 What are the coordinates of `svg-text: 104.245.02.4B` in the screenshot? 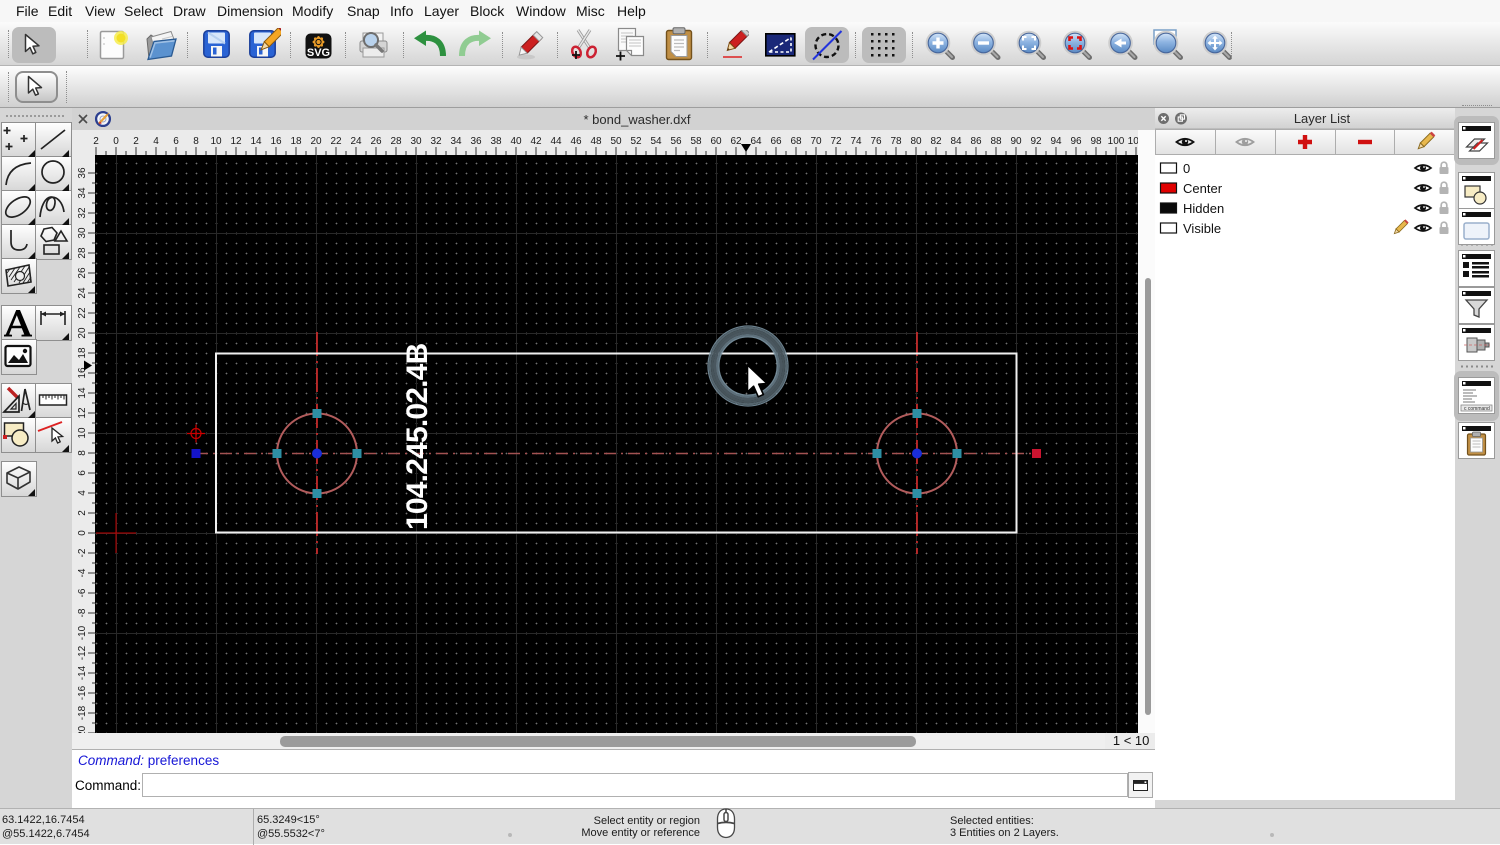 It's located at (417, 436).